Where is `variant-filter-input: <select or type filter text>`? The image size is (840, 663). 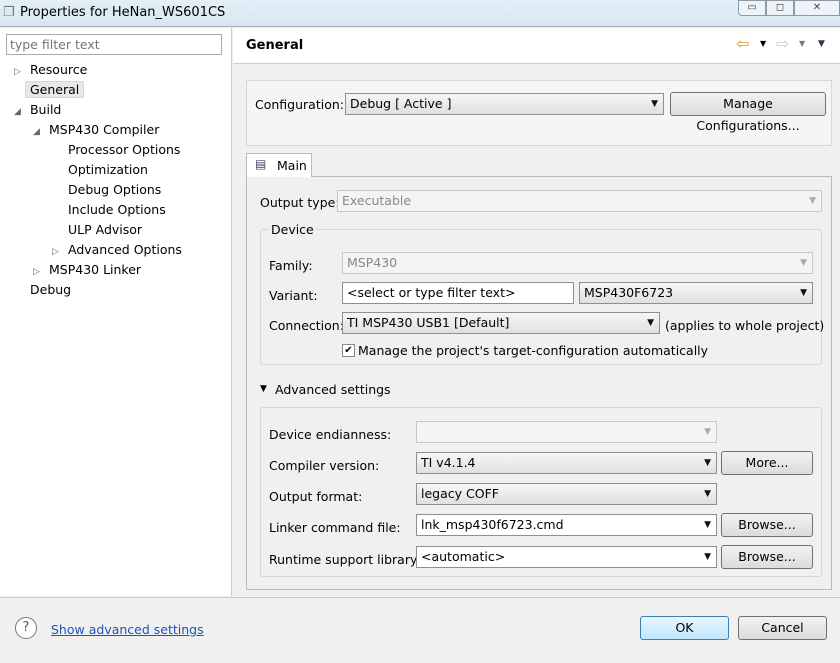
variant-filter-input: <select or type filter text> is located at coordinates (458, 293).